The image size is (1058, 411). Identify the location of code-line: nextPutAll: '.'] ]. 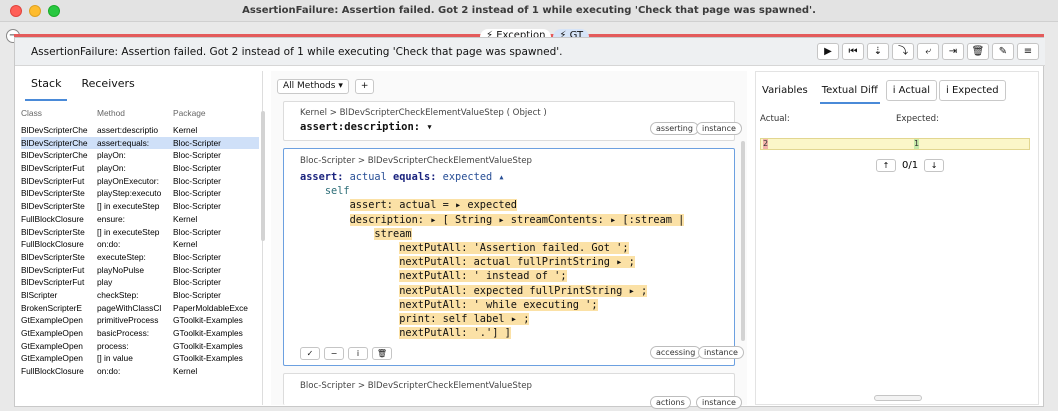
(515, 333).